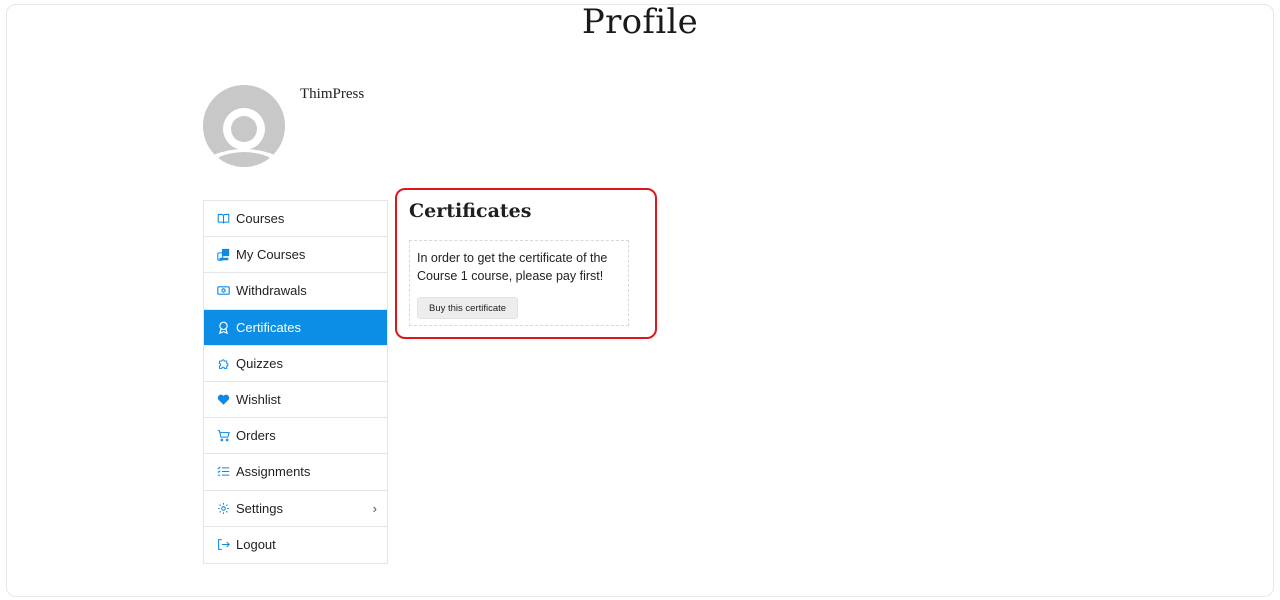 The height and width of the screenshot is (600, 1280). Describe the element at coordinates (223, 436) in the screenshot. I see `cart-icon` at that location.